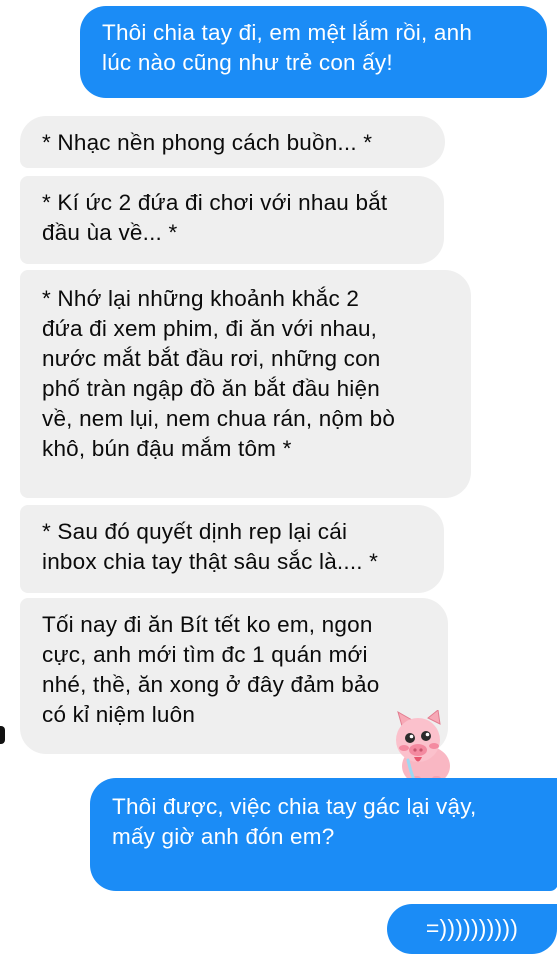 The image size is (557, 960). What do you see at coordinates (167, 448) in the screenshot?
I see `message-text-line: khô, bún đậu mắm tôm *` at bounding box center [167, 448].